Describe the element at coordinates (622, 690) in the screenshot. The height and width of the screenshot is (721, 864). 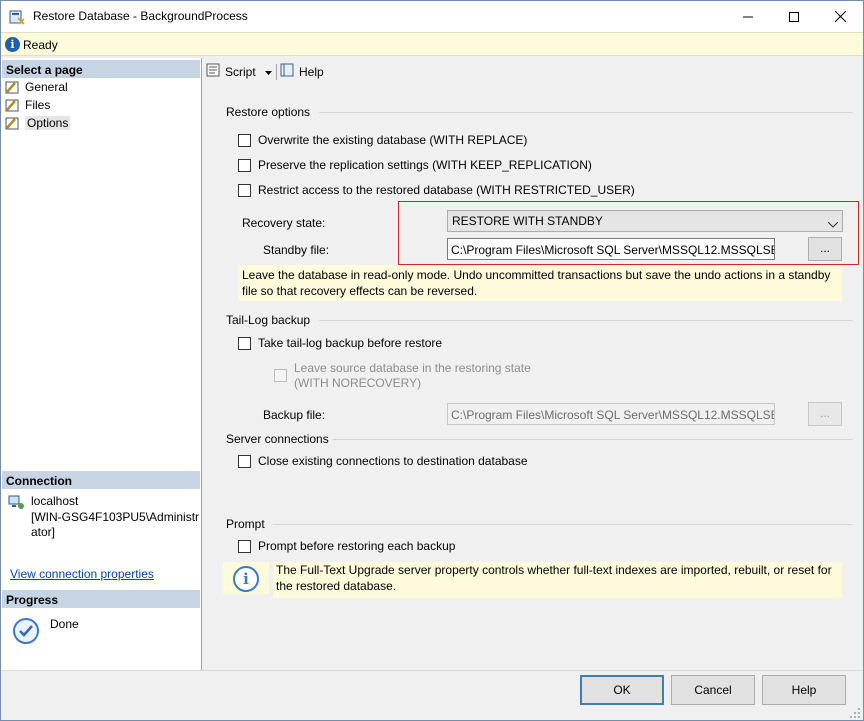
I see `ok-button: OK` at that location.